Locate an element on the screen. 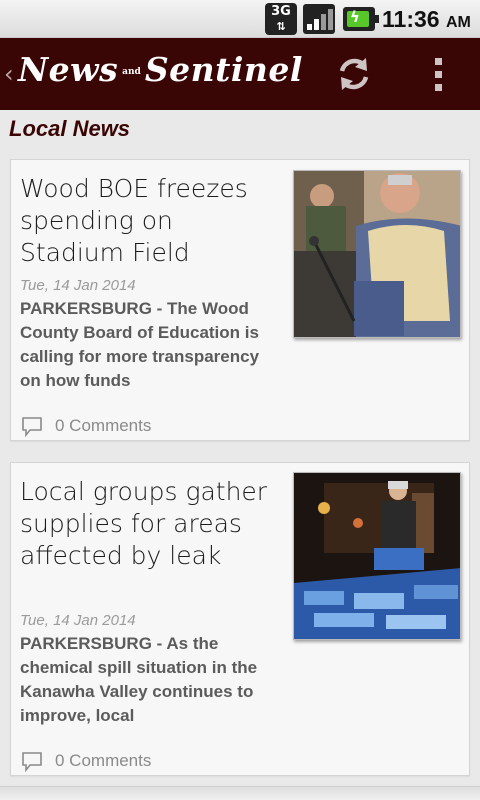  logo-sentinel: Sentinel is located at coordinates (223, 69).